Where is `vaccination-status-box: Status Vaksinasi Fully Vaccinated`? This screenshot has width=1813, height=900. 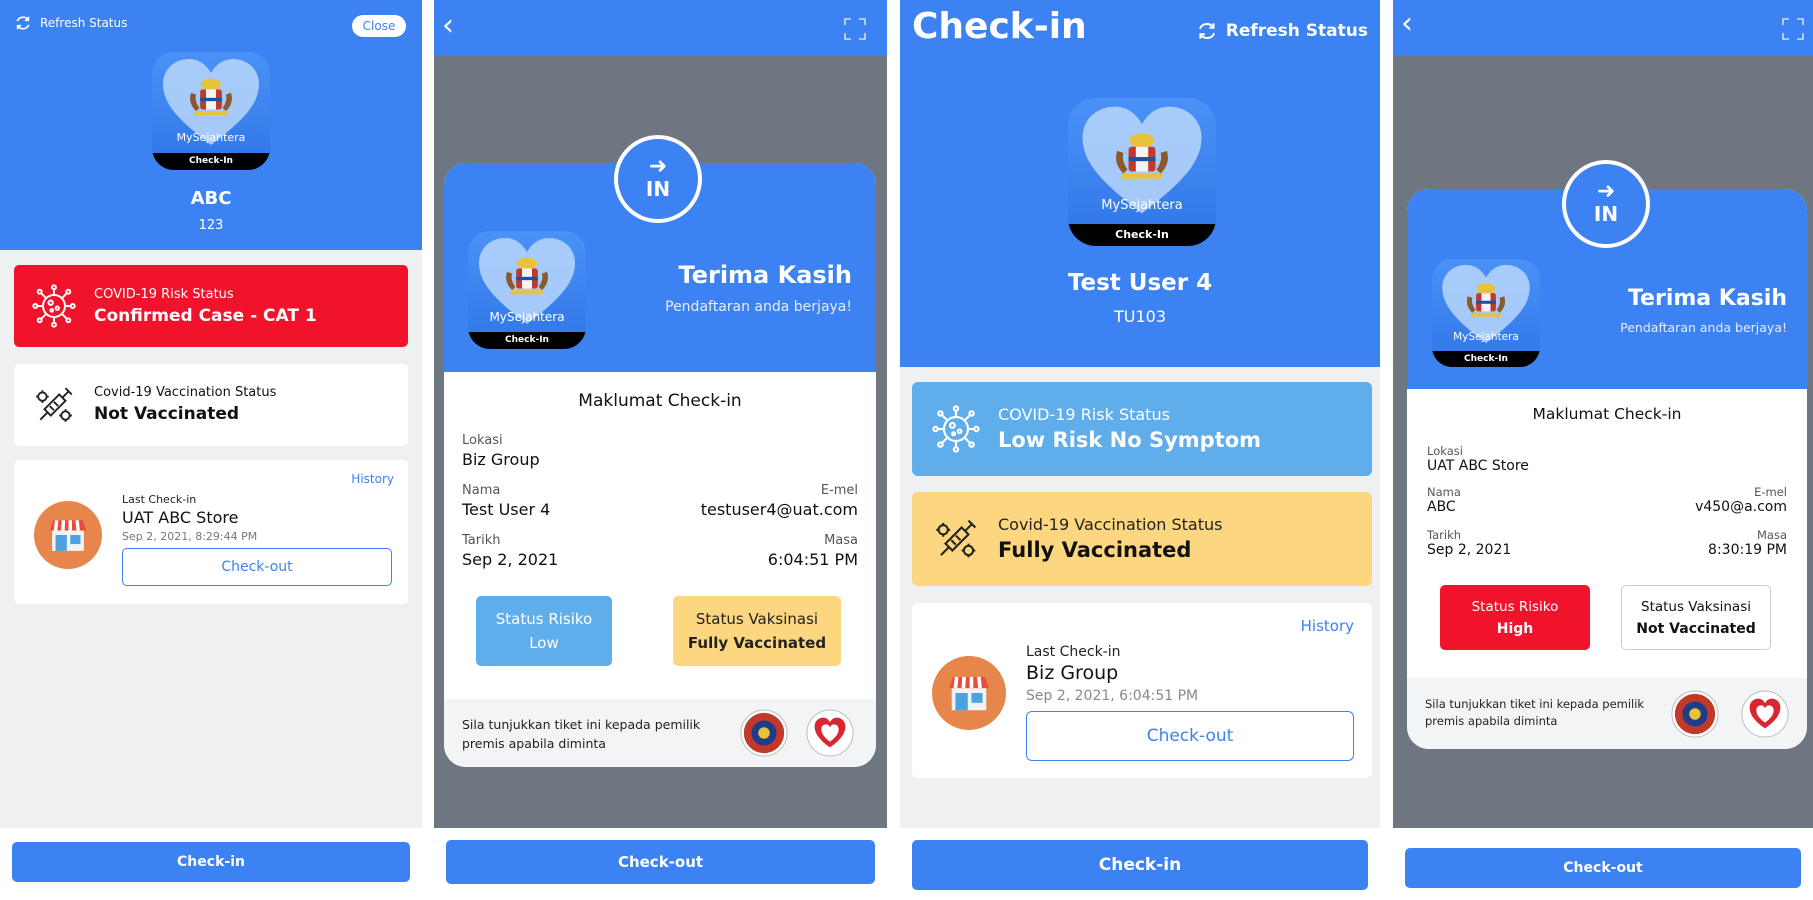 vaccination-status-box: Status Vaksinasi Fully Vaccinated is located at coordinates (757, 631).